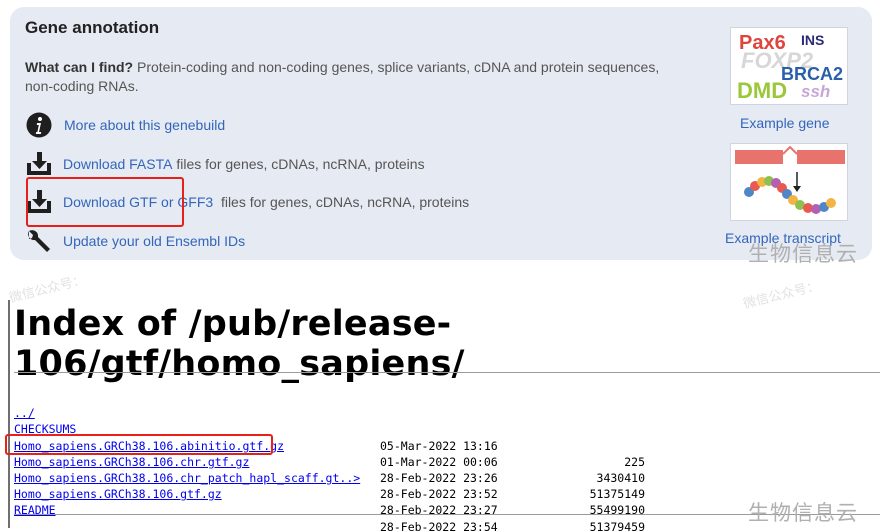  I want to click on transcript-illustration, so click(790, 179).